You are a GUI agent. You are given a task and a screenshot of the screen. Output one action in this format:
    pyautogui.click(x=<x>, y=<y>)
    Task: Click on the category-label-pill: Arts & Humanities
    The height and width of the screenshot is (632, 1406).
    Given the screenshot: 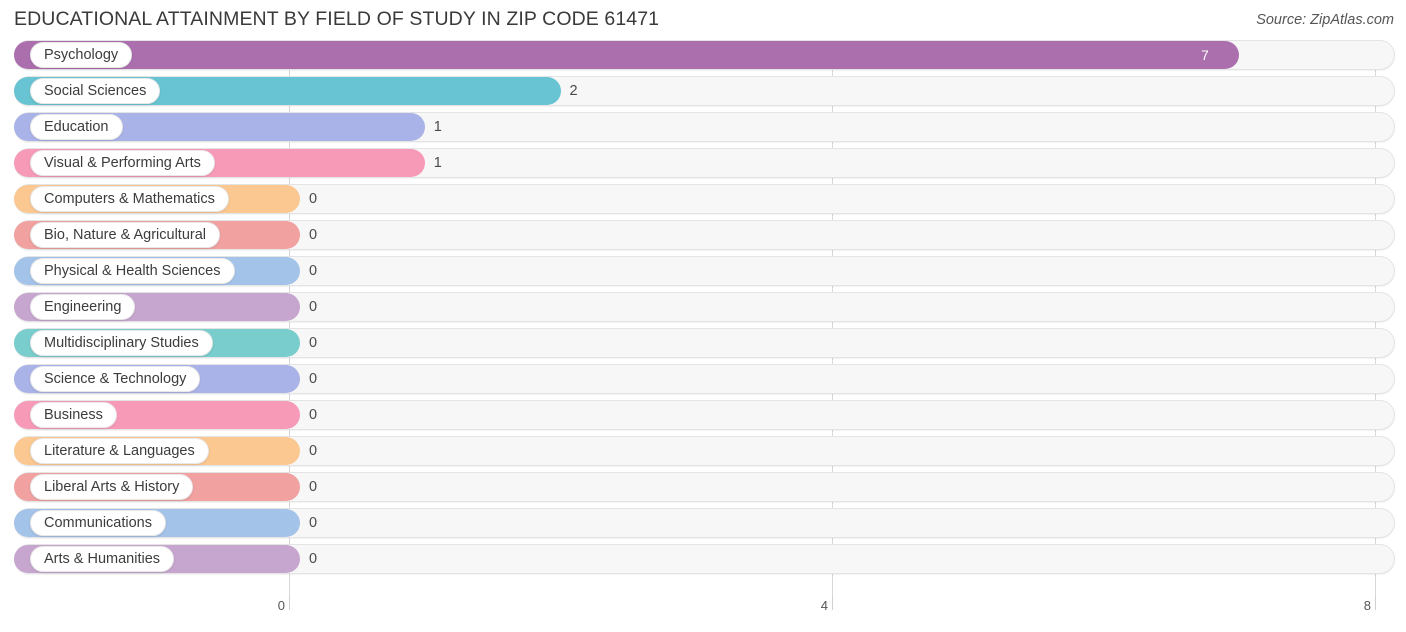 What is the action you would take?
    pyautogui.click(x=102, y=559)
    